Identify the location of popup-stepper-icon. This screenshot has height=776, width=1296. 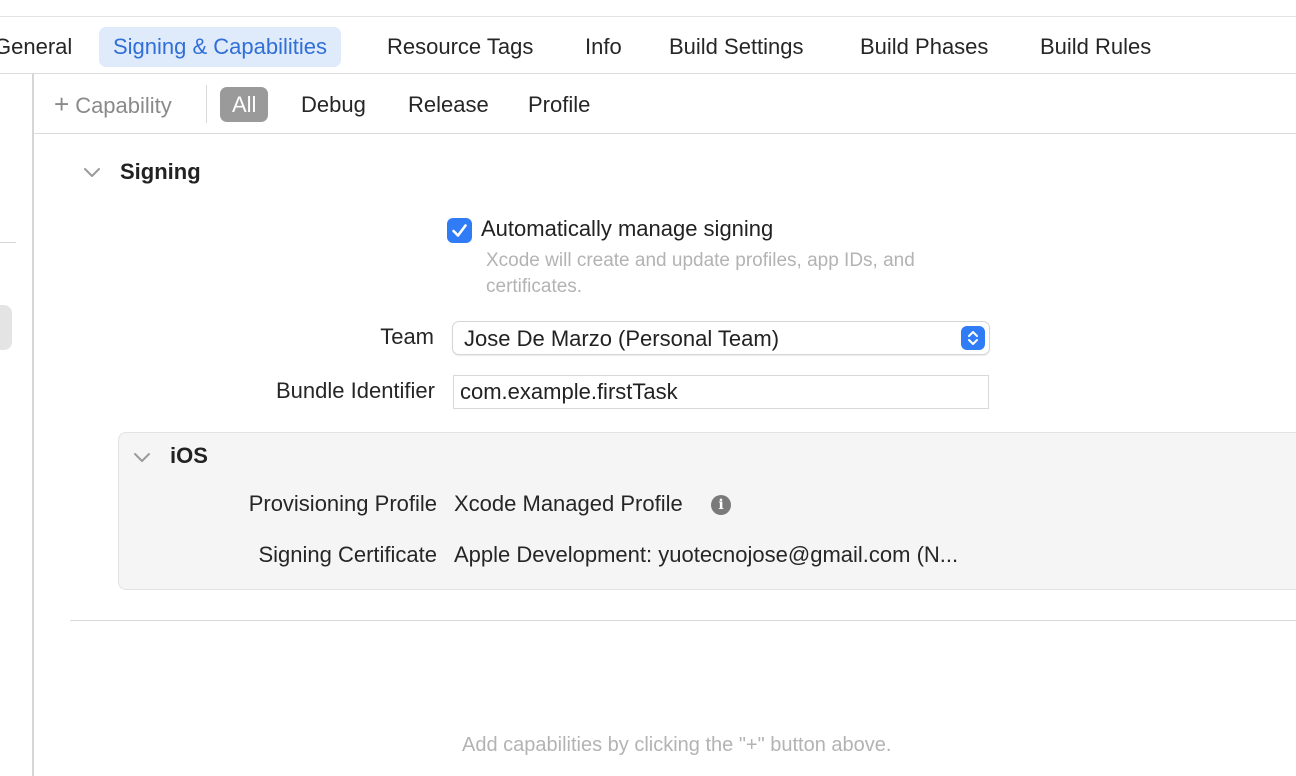
(973, 338).